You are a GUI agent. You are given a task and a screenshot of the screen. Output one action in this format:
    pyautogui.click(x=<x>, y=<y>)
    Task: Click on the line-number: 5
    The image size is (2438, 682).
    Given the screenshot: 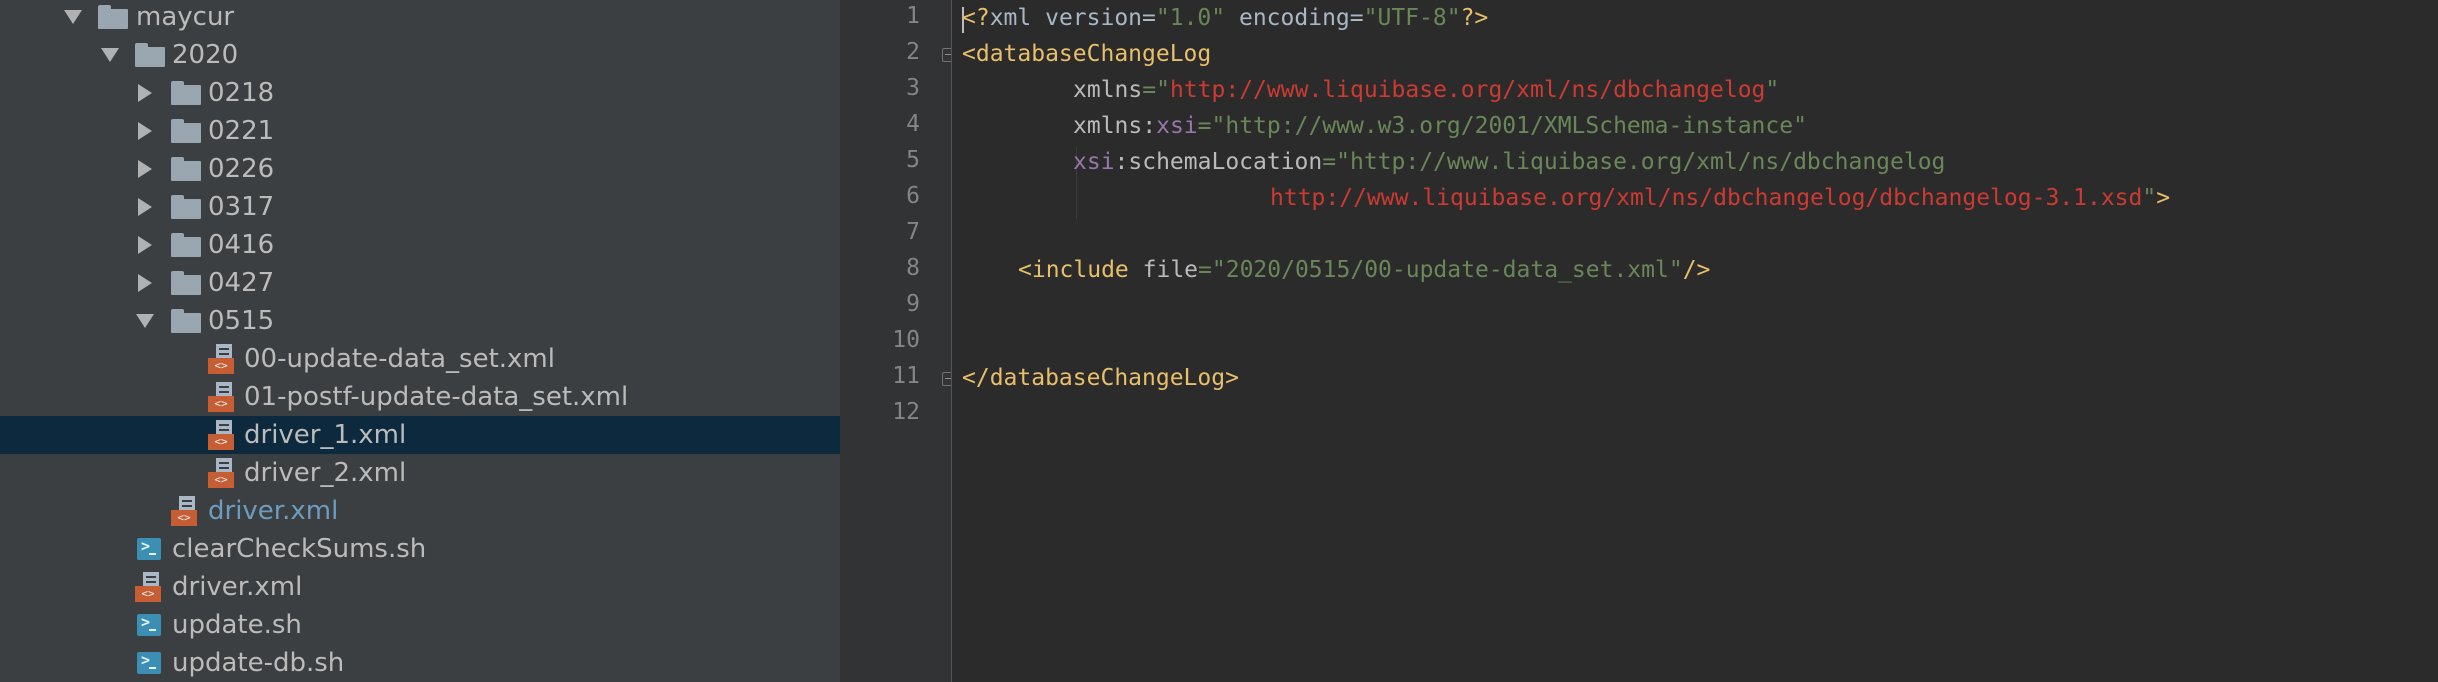 What is the action you would take?
    pyautogui.click(x=913, y=160)
    